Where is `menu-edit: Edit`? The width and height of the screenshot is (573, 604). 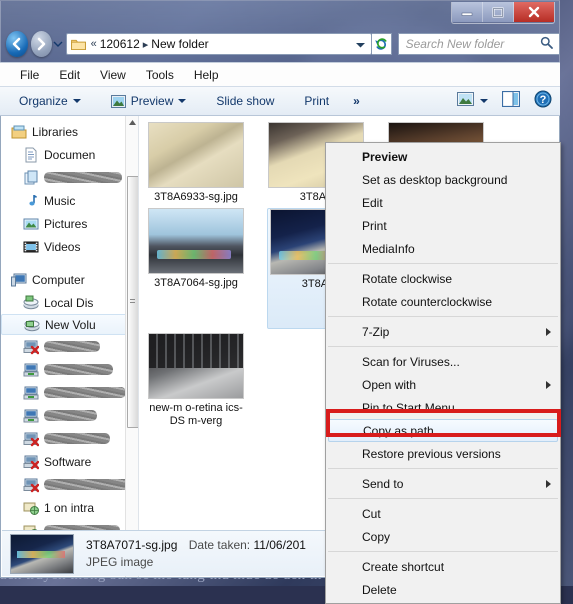 menu-edit: Edit is located at coordinates (69, 75).